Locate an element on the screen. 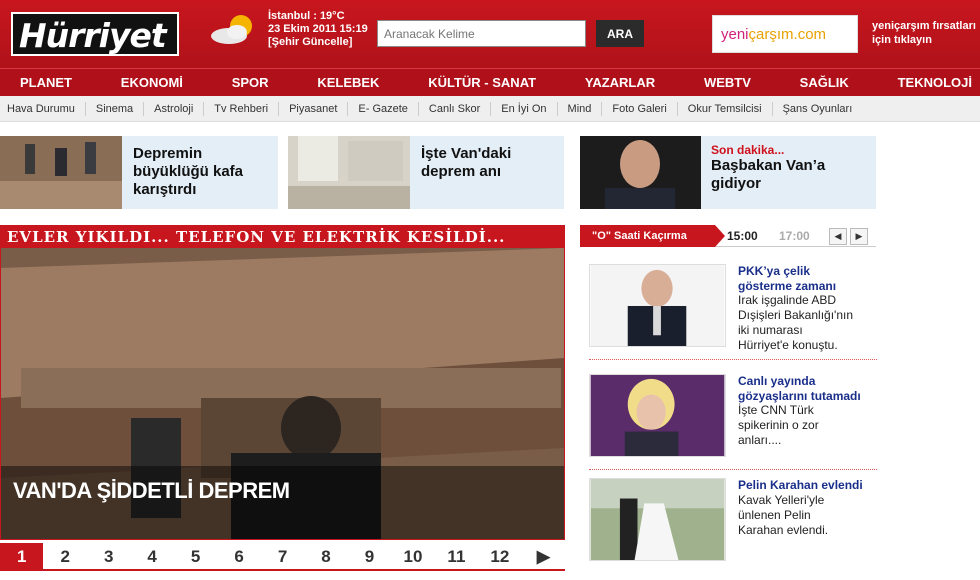  news-item-1-title: PKK’ya çelik gösterme zamanı is located at coordinates (787, 278).